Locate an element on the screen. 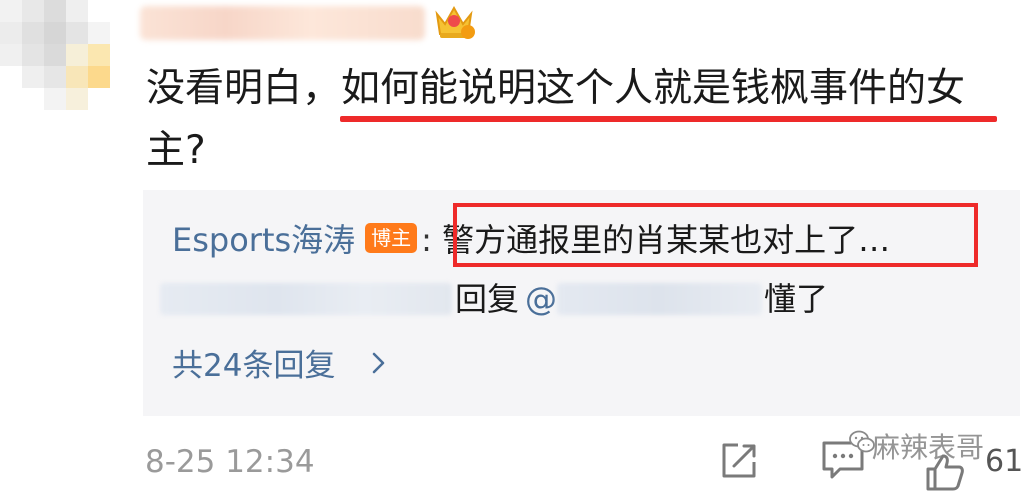 The height and width of the screenshot is (491, 1034). comment-text-plain: 没看明白， is located at coordinates (244, 88).